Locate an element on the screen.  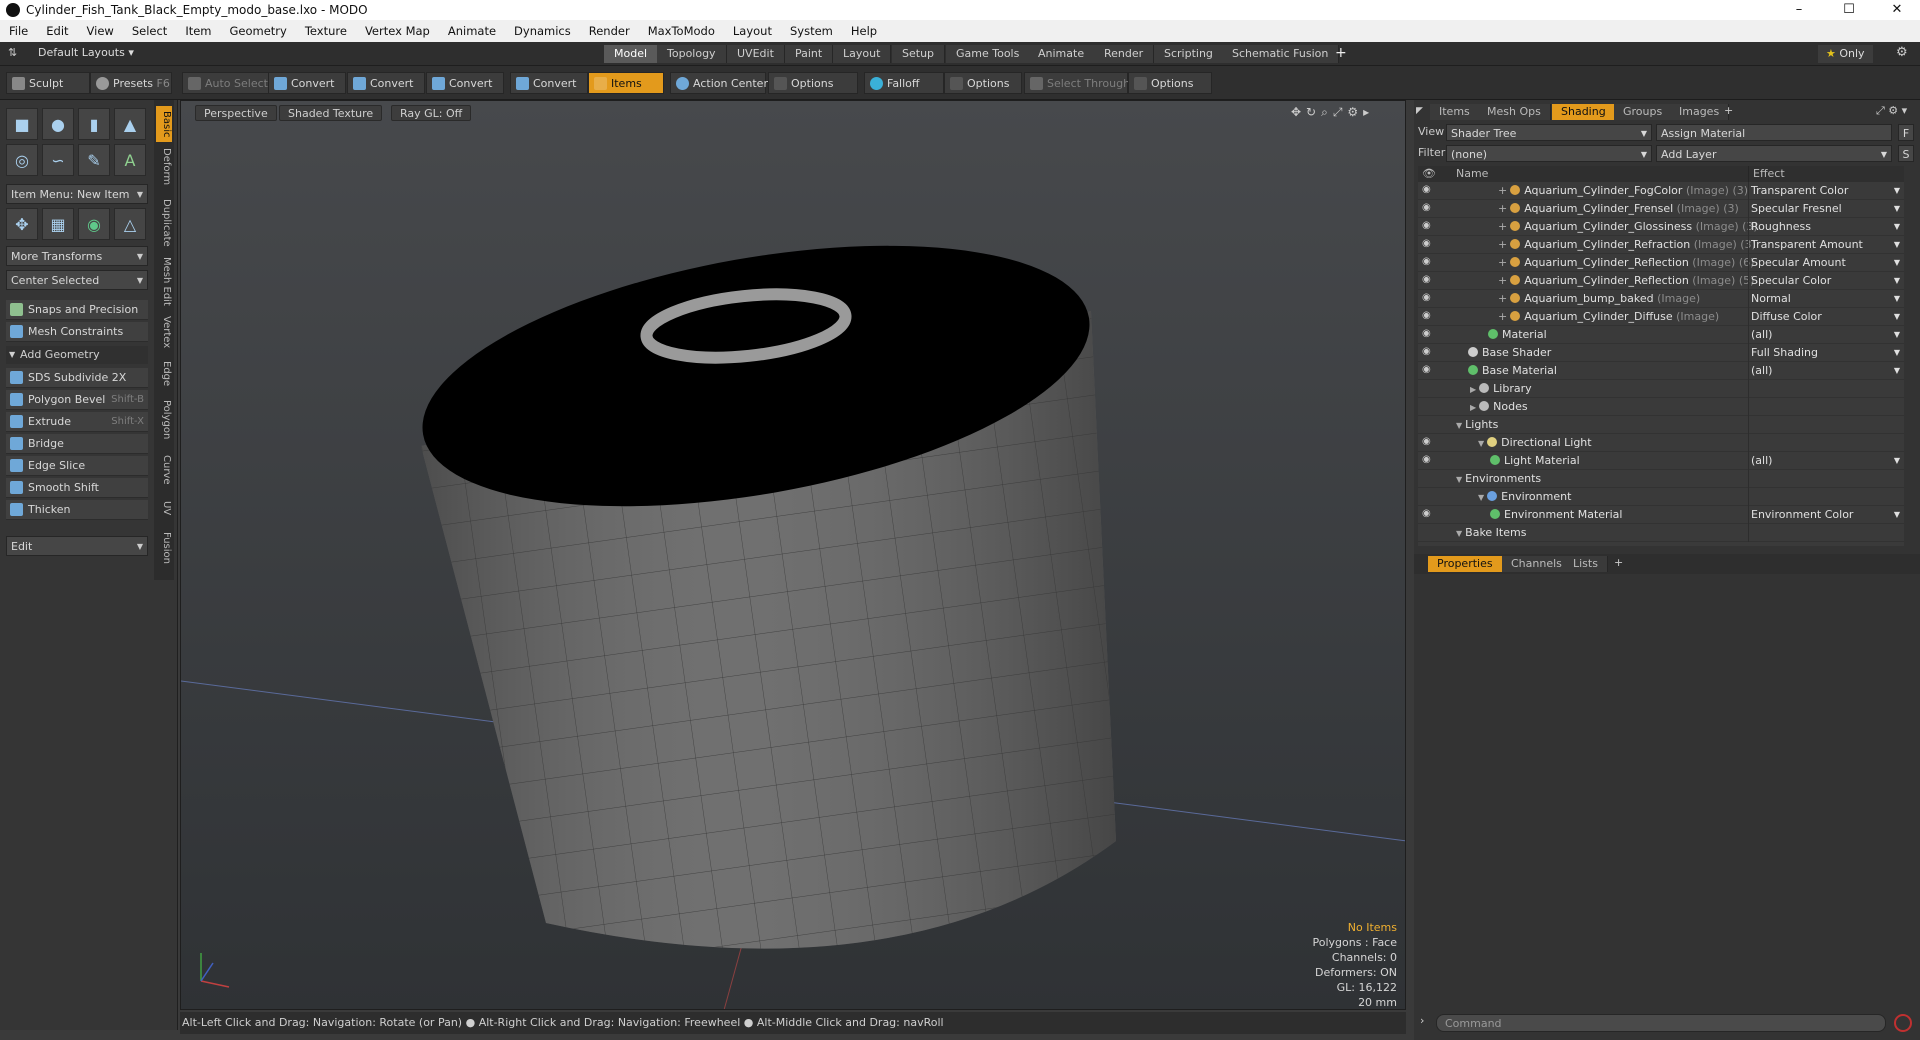
item-menu-dropdown: Item Menu: New Item ▼ is located at coordinates (77, 194).